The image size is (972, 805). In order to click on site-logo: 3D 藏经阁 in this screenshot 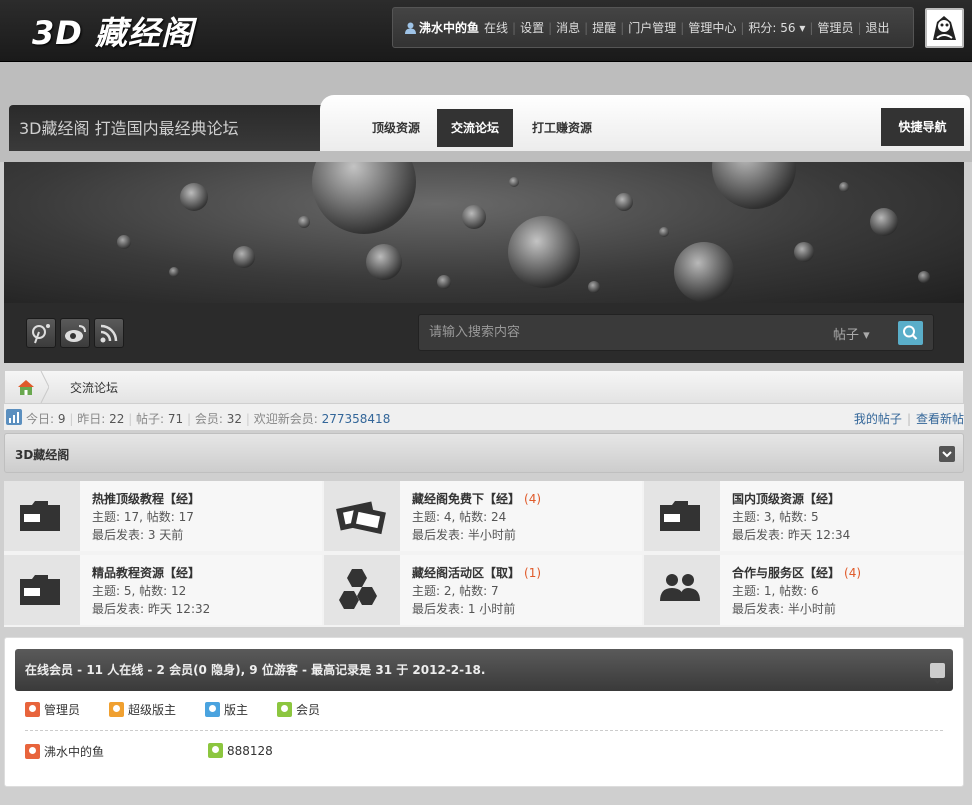, I will do `click(113, 31)`.